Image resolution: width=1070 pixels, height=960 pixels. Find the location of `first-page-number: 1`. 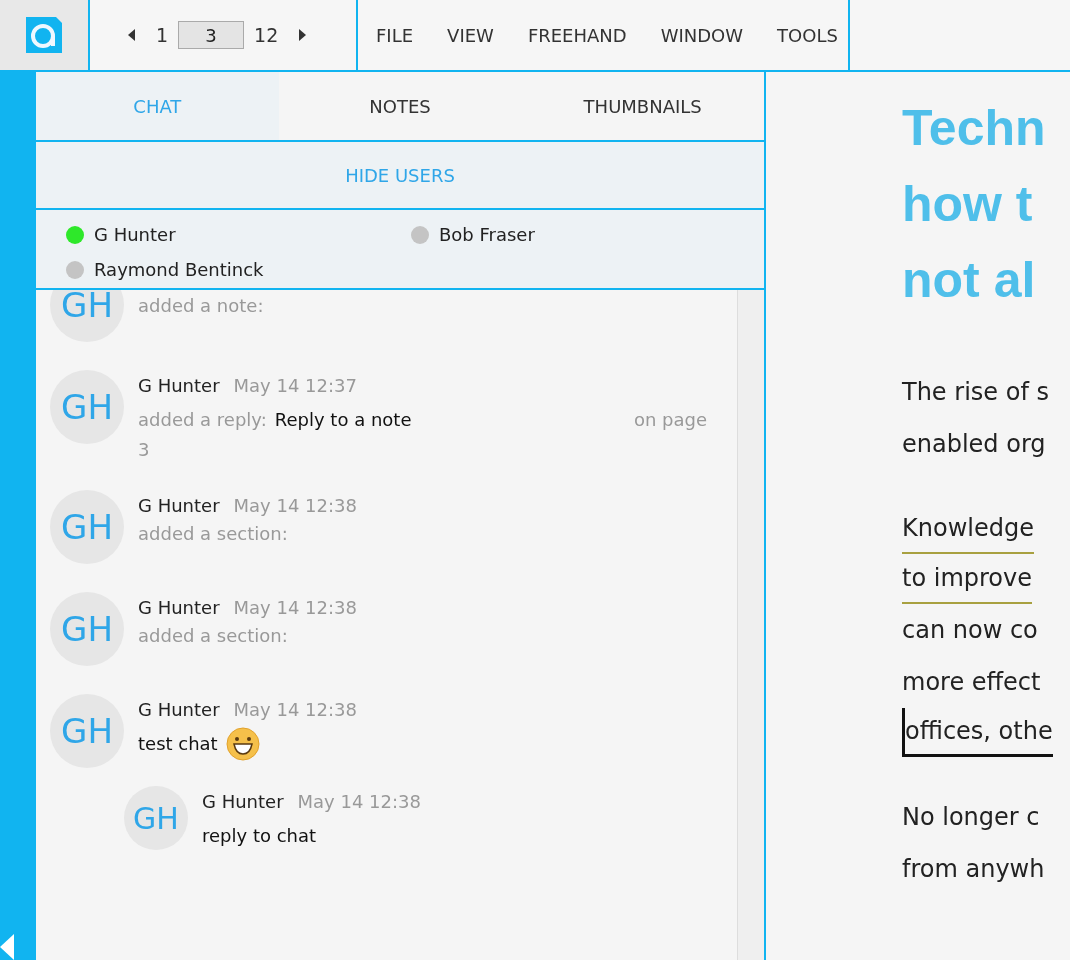

first-page-number: 1 is located at coordinates (162, 35).